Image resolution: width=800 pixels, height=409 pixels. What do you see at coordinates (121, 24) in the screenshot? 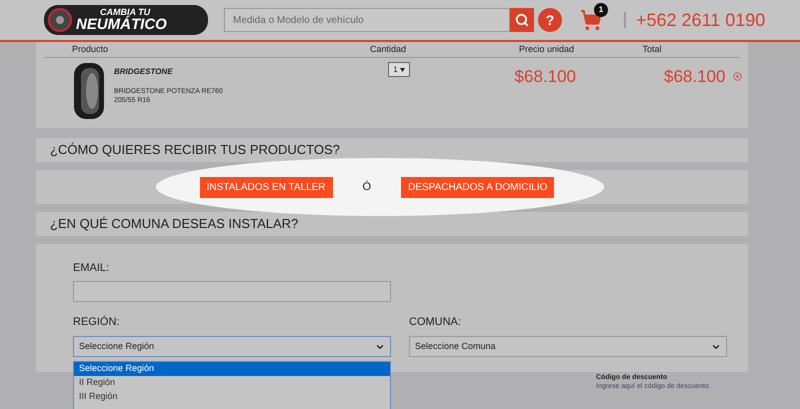
I see `logo-bottom-text: NEUMÁTICO` at bounding box center [121, 24].